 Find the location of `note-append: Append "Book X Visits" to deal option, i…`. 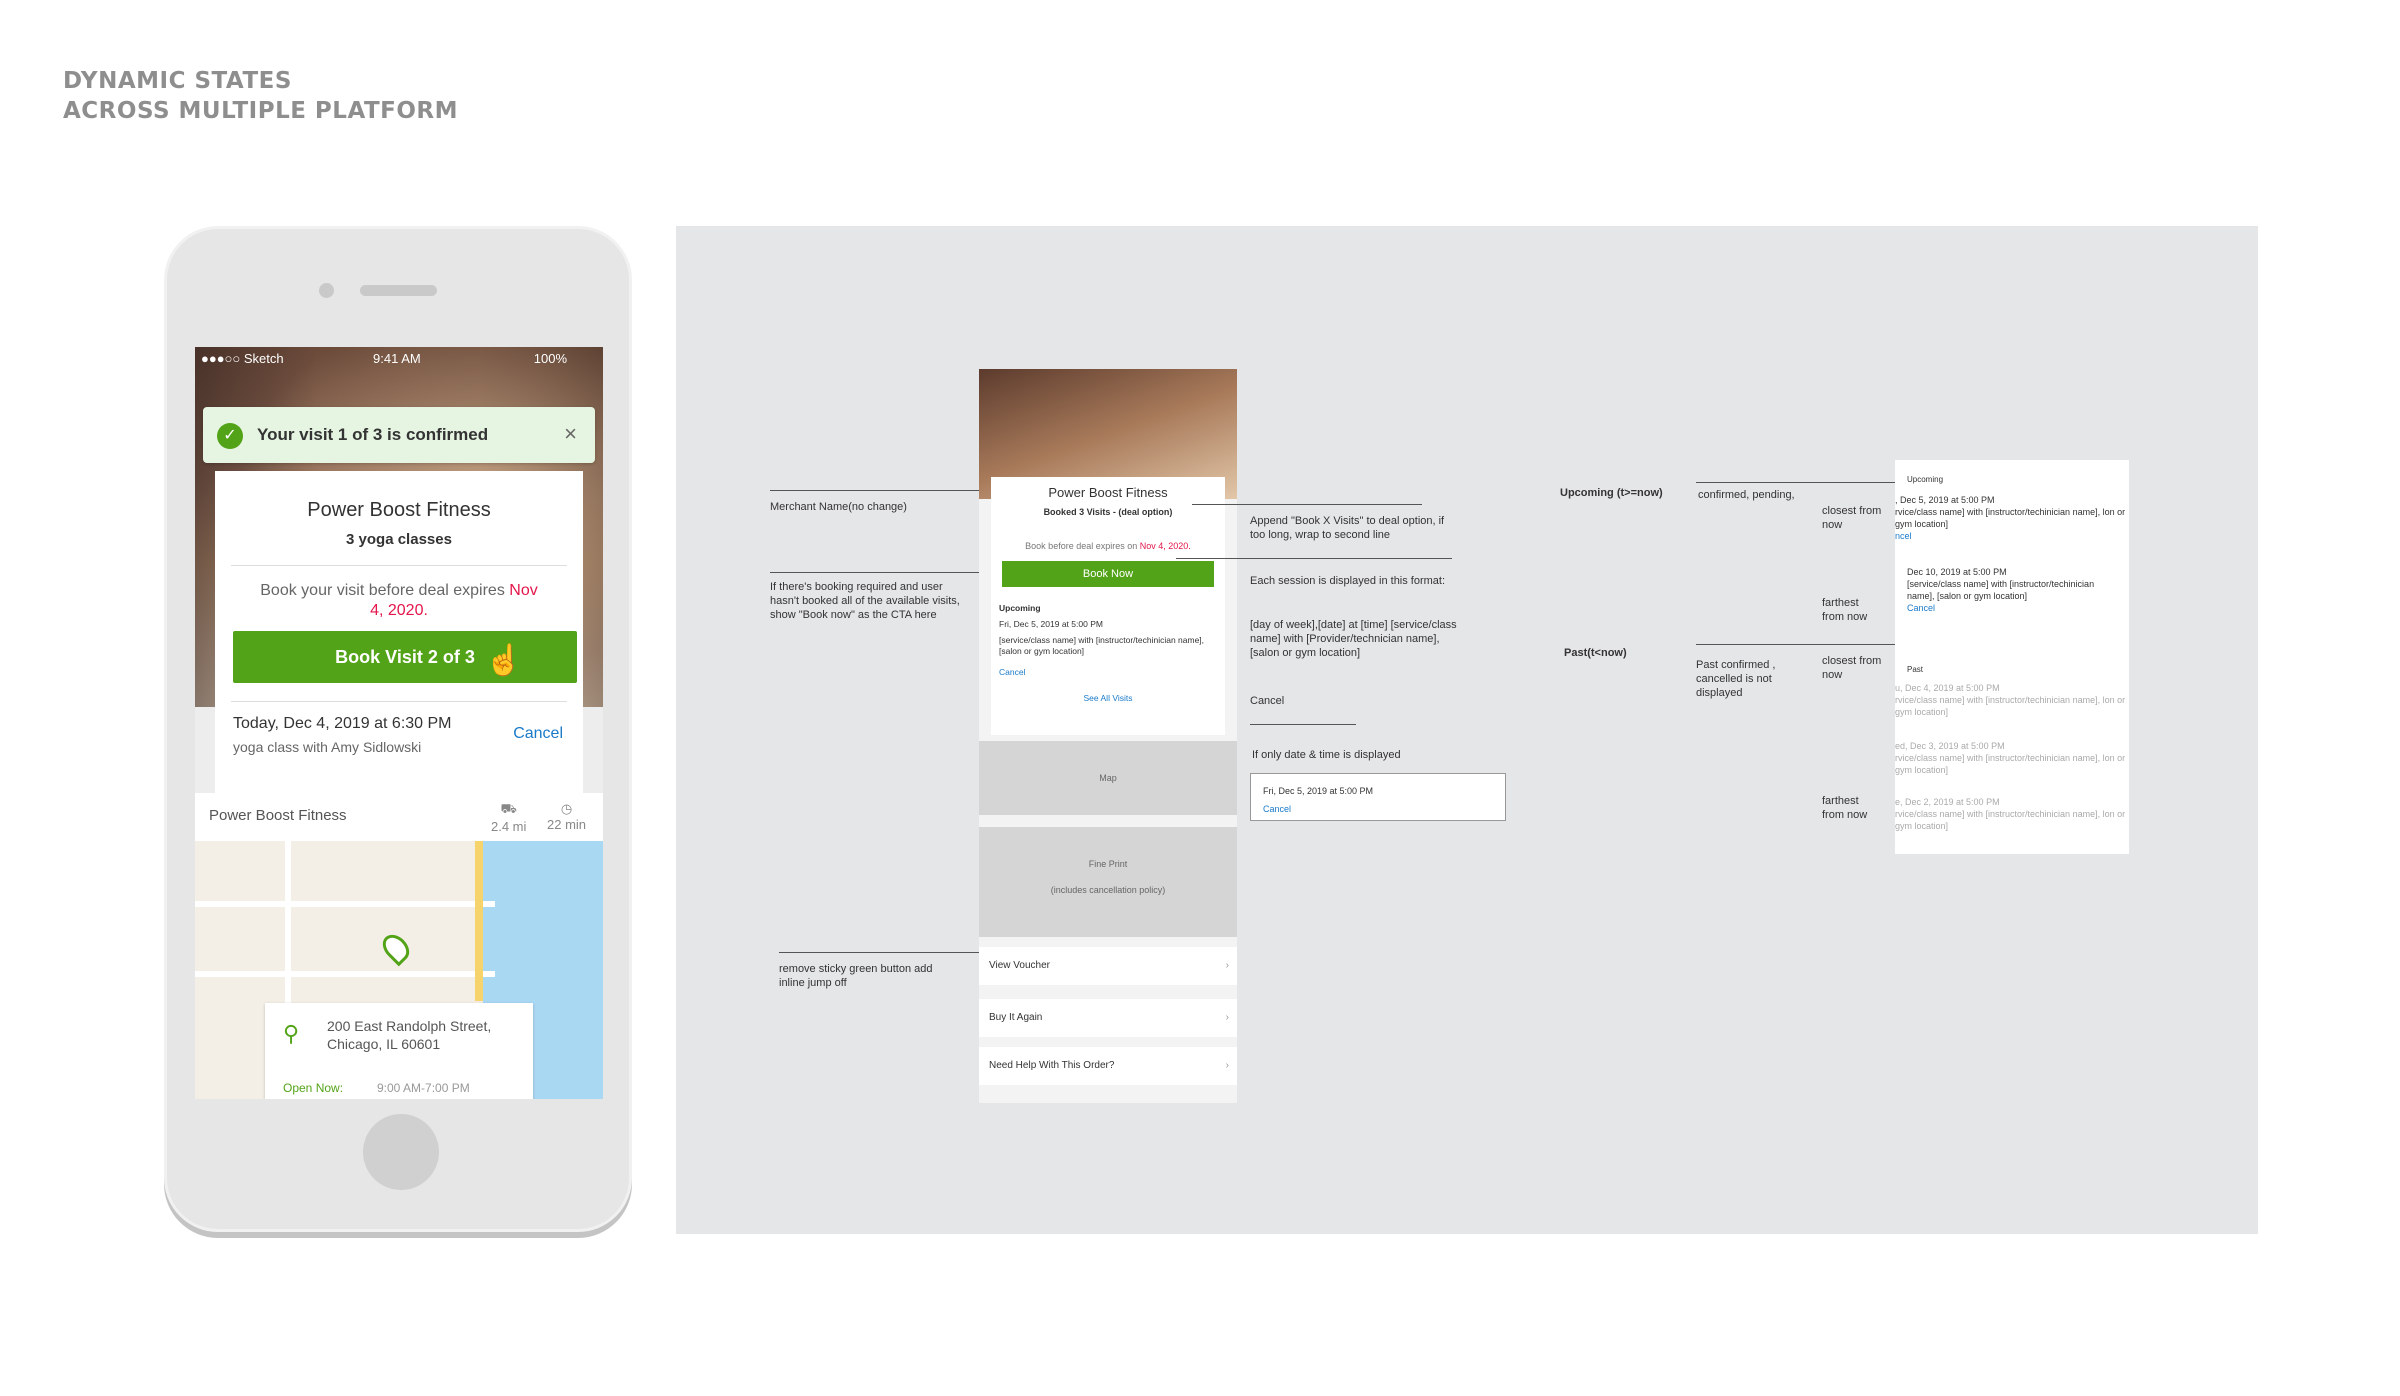

note-append: Append "Book X Visits" to deal option, i… is located at coordinates (1347, 528).